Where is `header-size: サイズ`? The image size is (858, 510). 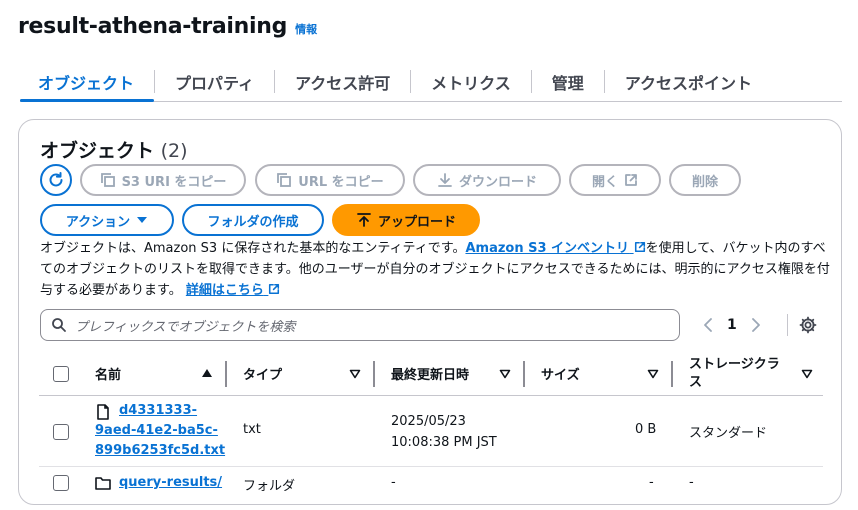 header-size: サイズ is located at coordinates (560, 373).